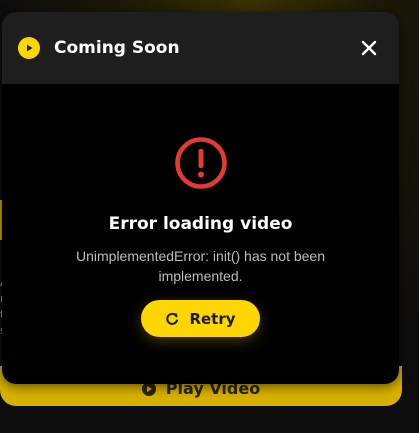 This screenshot has width=419, height=433. What do you see at coordinates (172, 318) in the screenshot?
I see `refresh-icon` at bounding box center [172, 318].